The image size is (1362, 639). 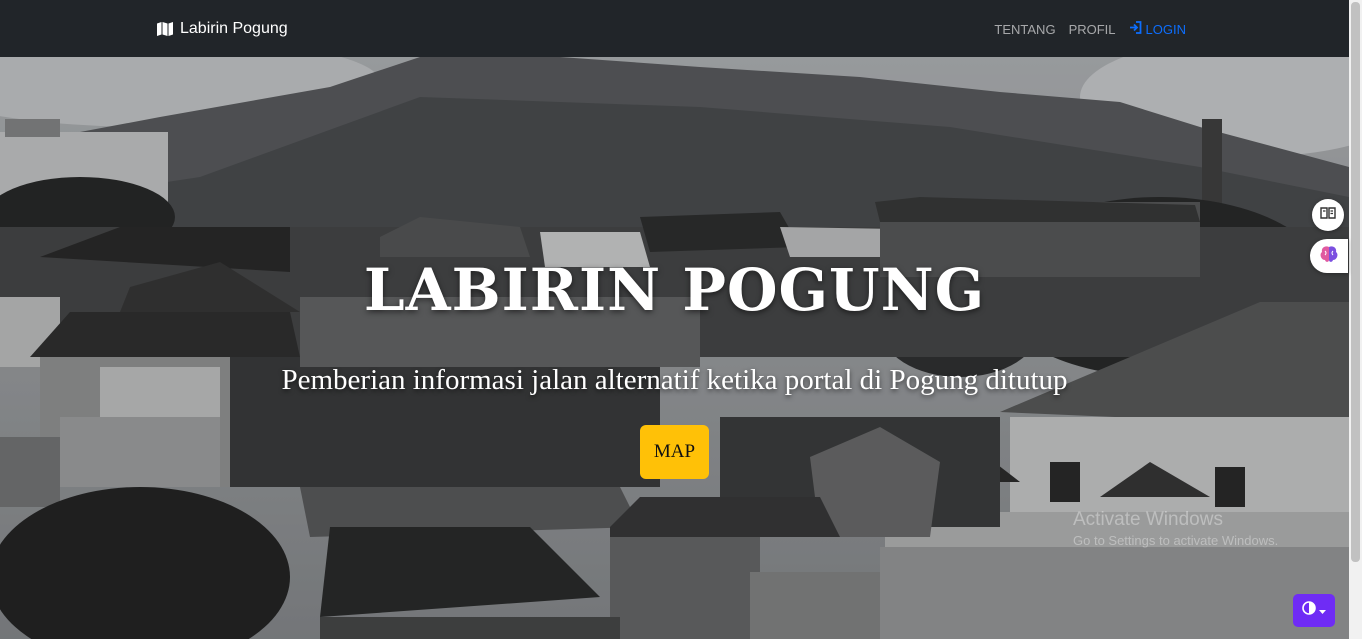 What do you see at coordinates (1176, 540) in the screenshot?
I see `watermark-subtitle: Go to Settings to activate Windows.` at bounding box center [1176, 540].